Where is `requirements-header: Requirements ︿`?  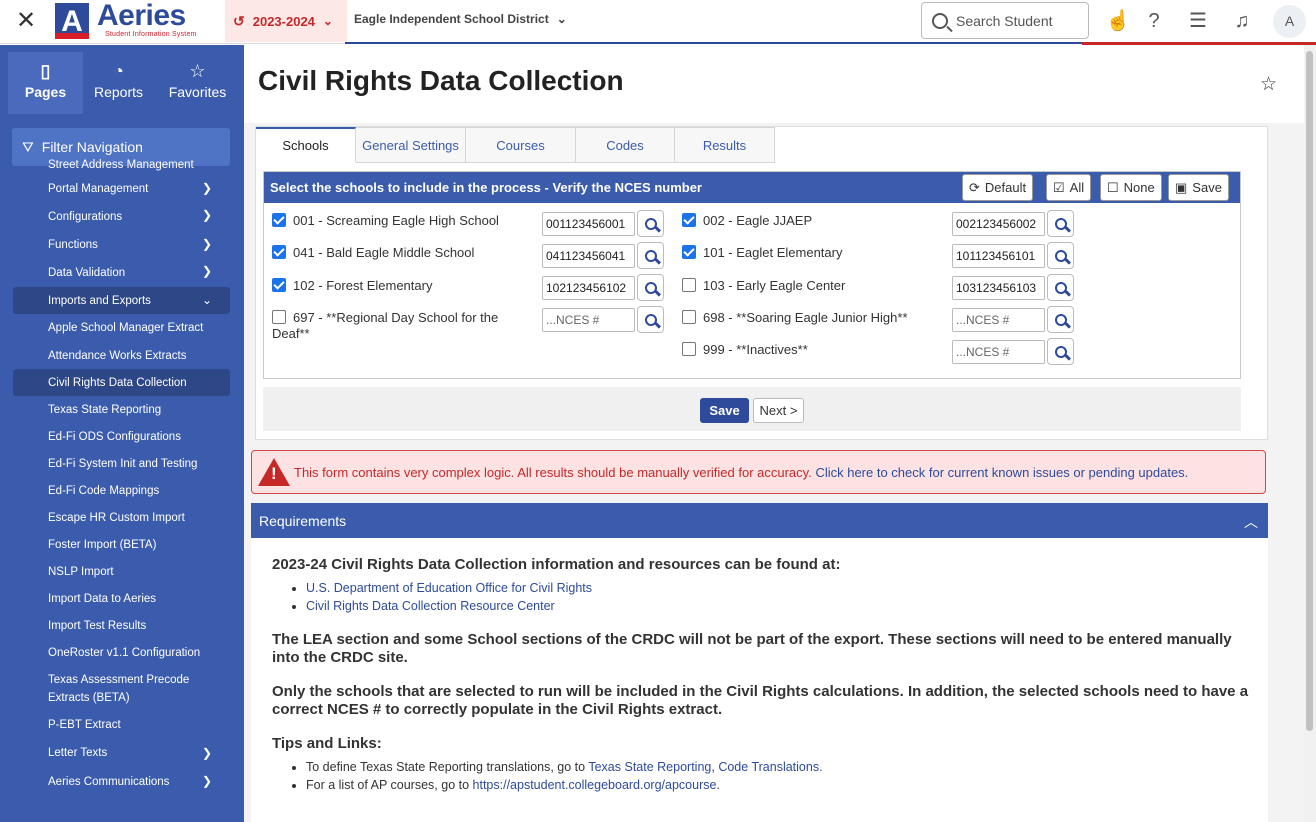
requirements-header: Requirements ︿ is located at coordinates (759, 520).